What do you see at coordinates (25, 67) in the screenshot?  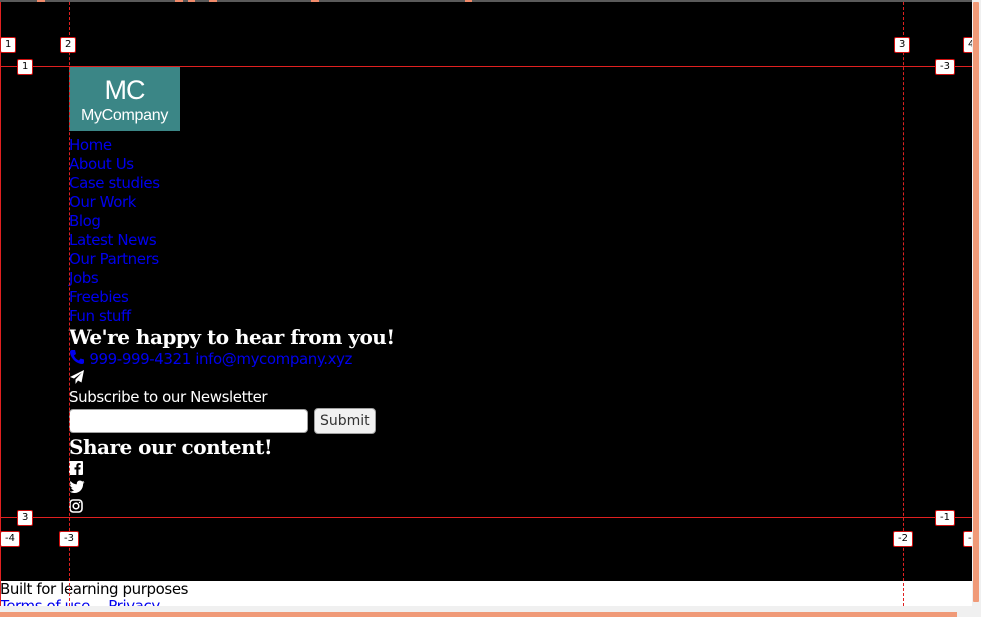 I see `grid-label-row-left: 1` at bounding box center [25, 67].